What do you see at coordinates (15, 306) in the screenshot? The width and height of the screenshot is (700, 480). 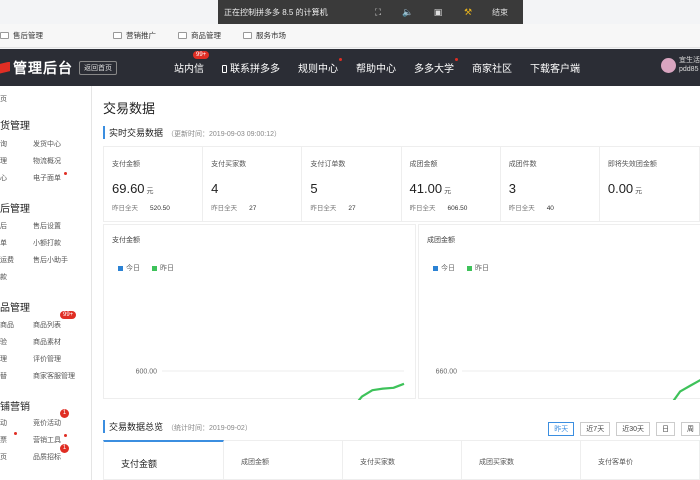 I see `sidebar-group-products: 品管理` at bounding box center [15, 306].